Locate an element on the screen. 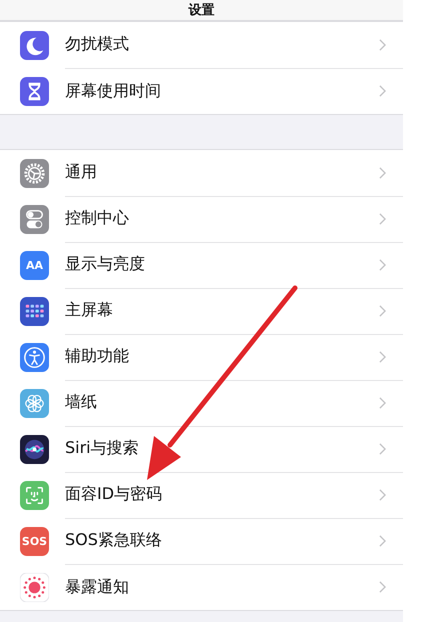 The width and height of the screenshot is (423, 622). settings-row: 辅助功能 is located at coordinates (201, 357).